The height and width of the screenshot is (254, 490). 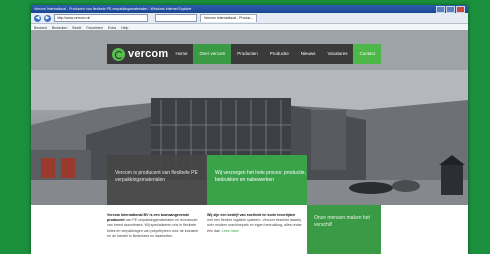 I want to click on window-controls, so click(x=450, y=9).